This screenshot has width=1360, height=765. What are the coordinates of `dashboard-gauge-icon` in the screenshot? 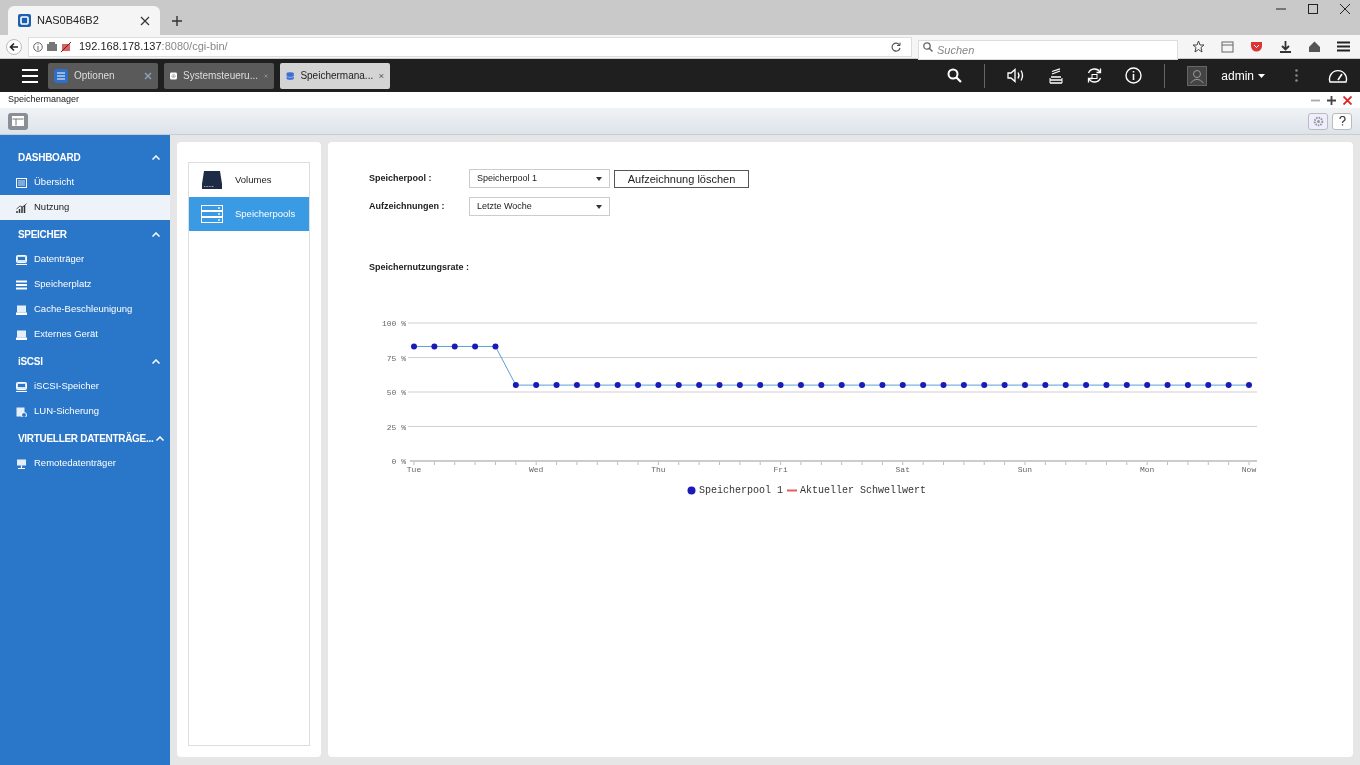 It's located at (1338, 75).